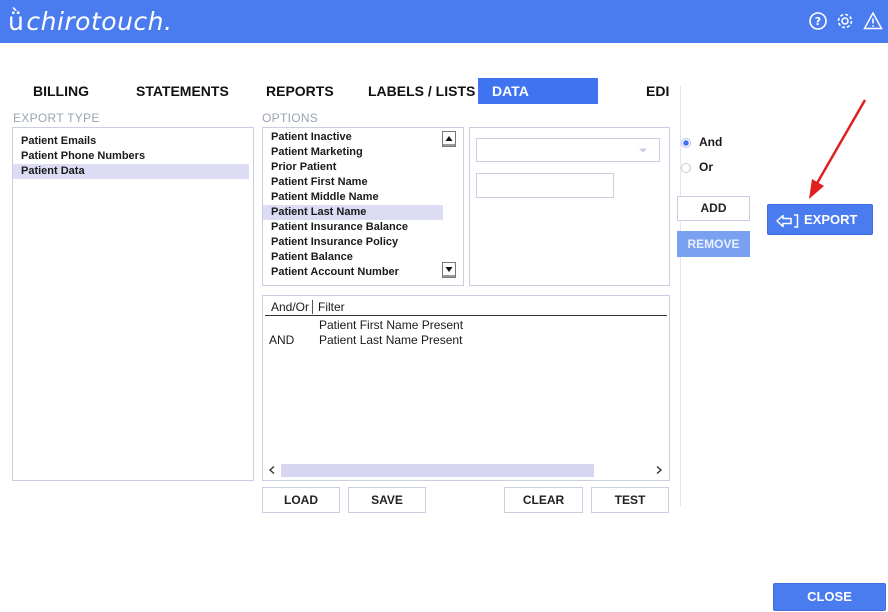 The height and width of the screenshot is (612, 888). I want to click on annotation-arrow, so click(838, 149).